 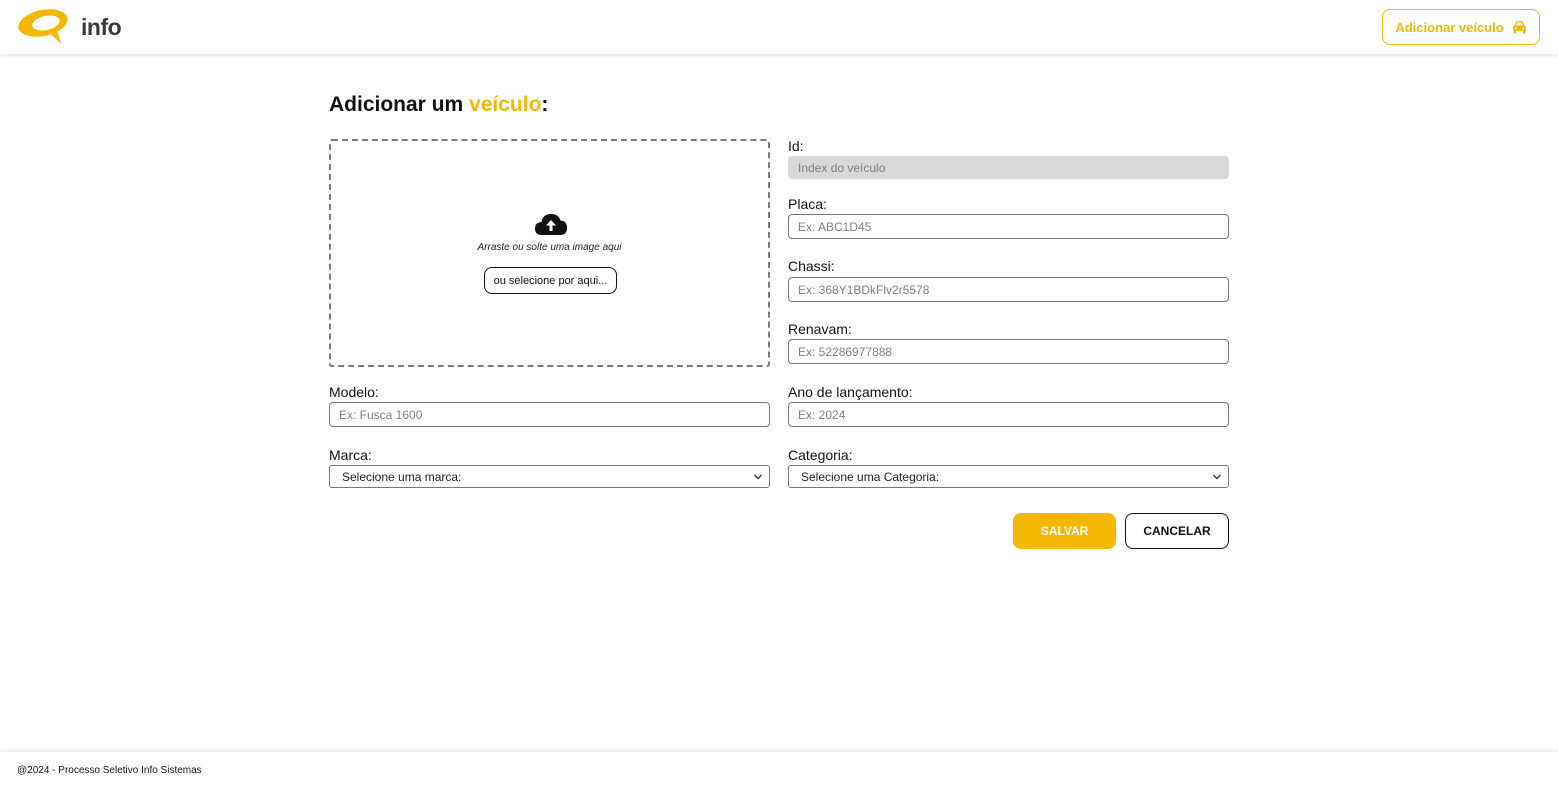 What do you see at coordinates (811, 266) in the screenshot?
I see `chassi-label: Chassi:` at bounding box center [811, 266].